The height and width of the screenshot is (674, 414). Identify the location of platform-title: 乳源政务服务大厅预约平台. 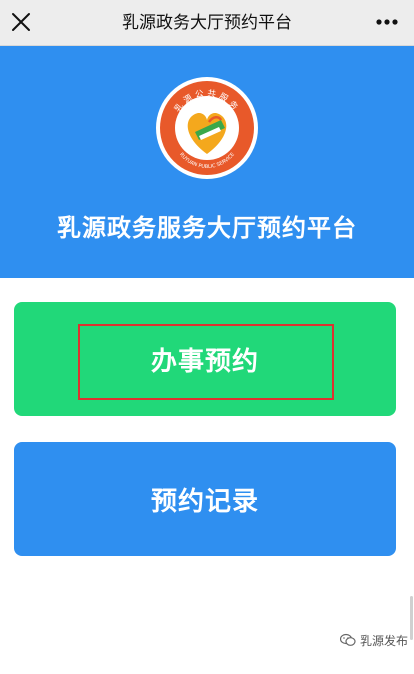
(207, 228).